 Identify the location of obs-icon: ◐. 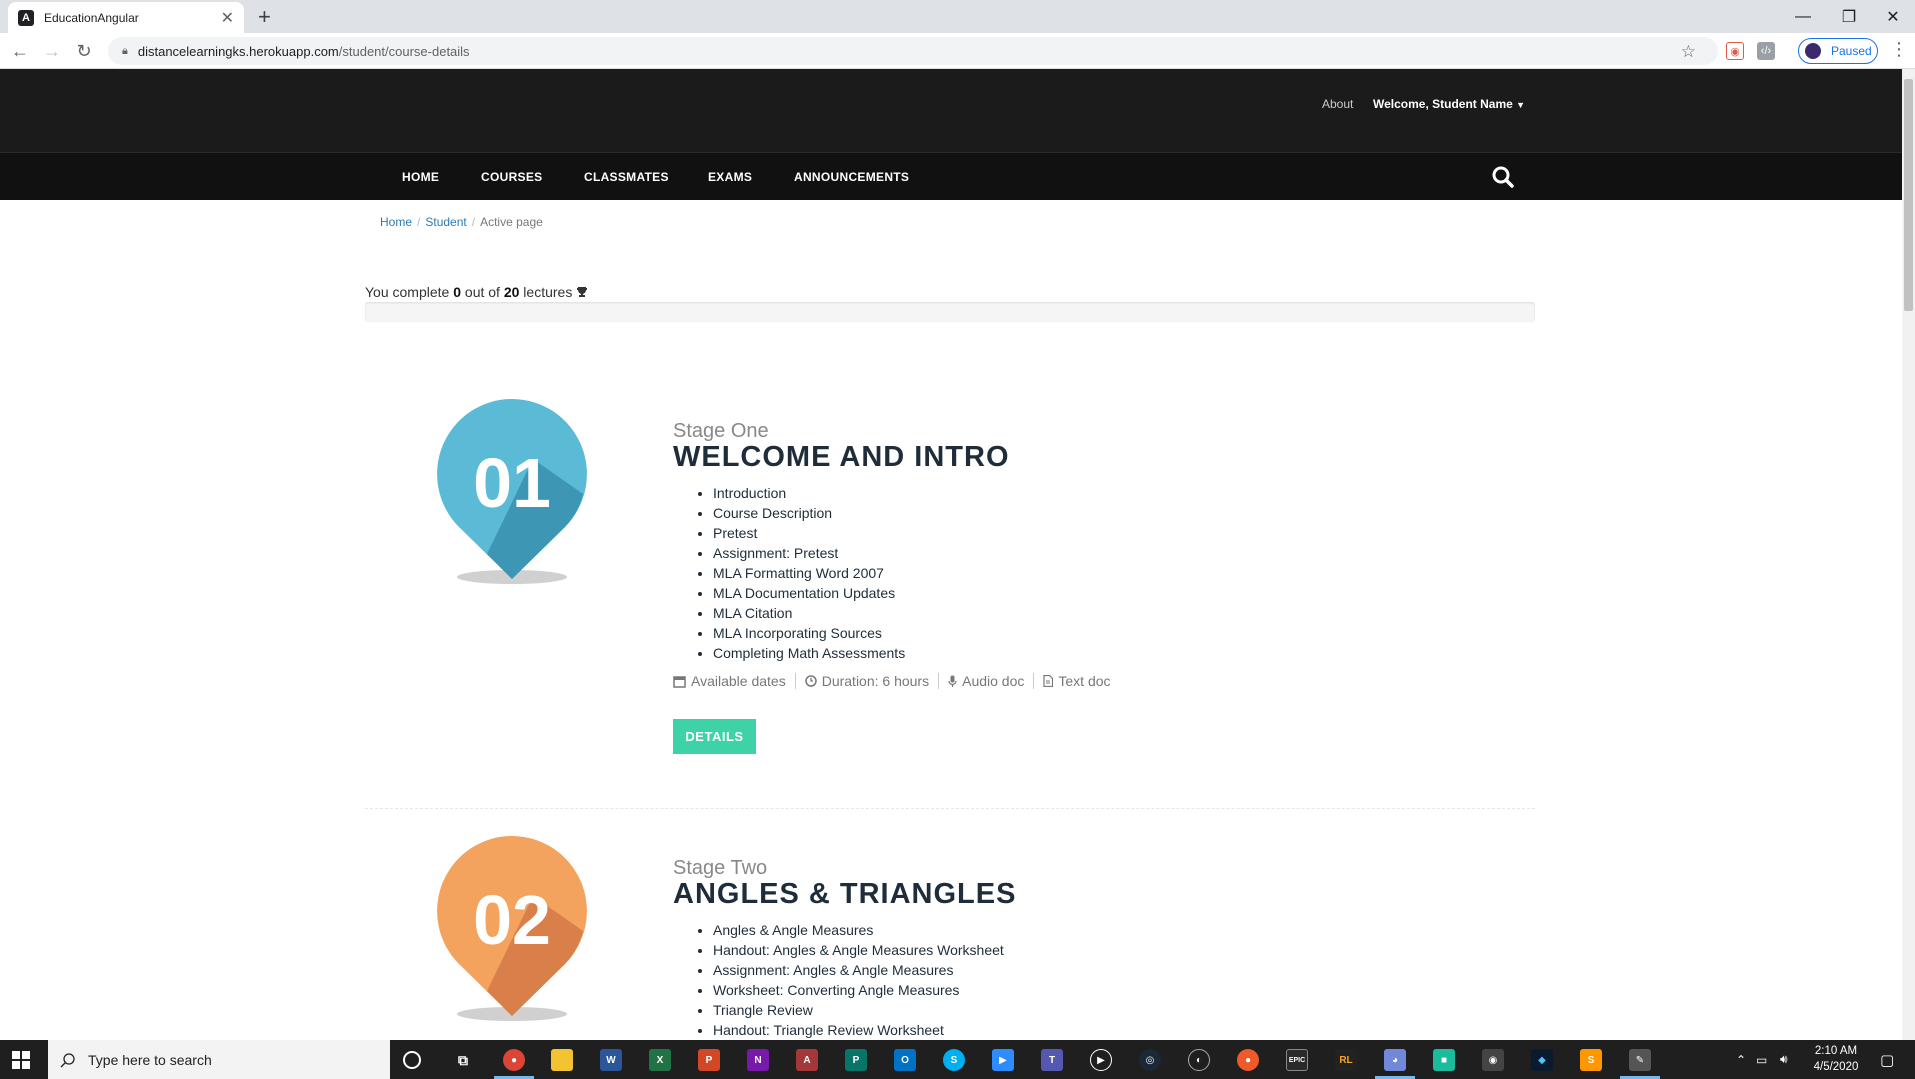
(1199, 1060).